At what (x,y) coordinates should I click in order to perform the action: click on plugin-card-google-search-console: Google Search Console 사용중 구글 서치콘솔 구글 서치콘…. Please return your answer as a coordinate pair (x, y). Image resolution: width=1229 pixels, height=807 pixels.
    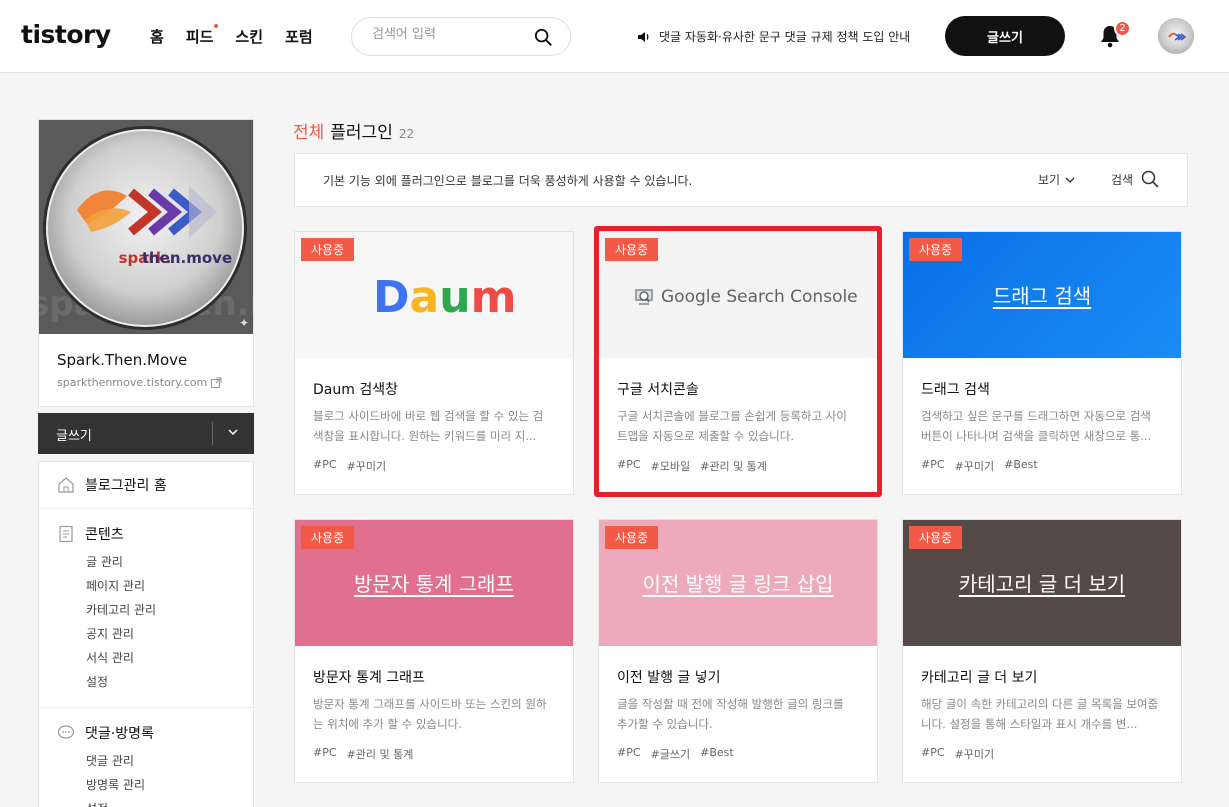
    Looking at the image, I should click on (738, 363).